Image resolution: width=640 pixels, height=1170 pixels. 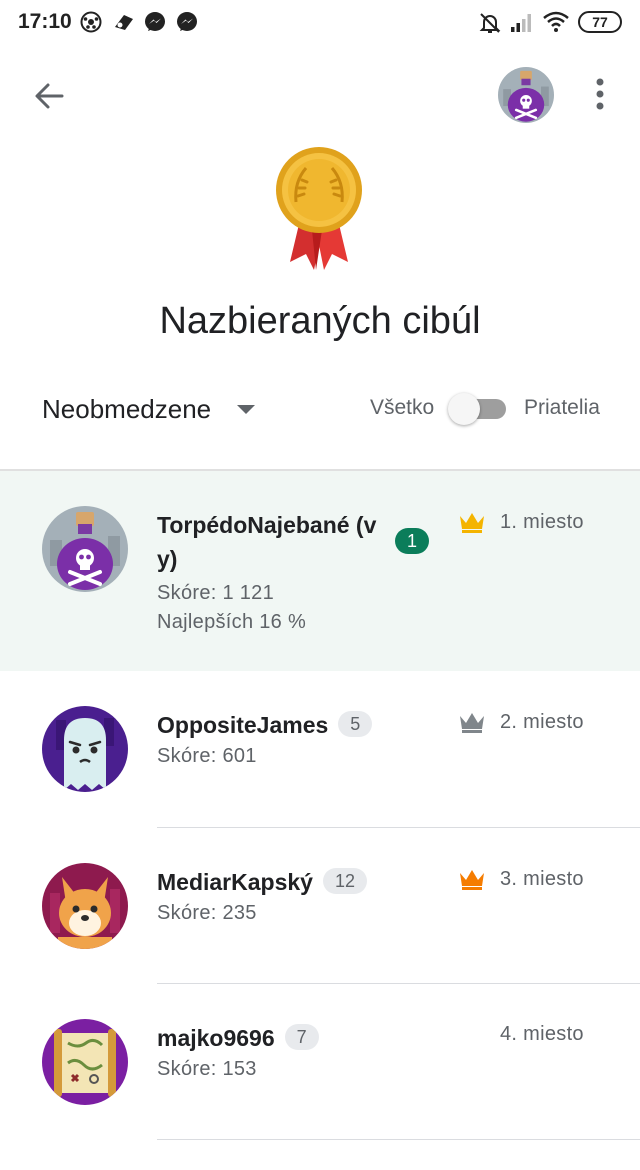 I want to click on percentile-text: Najlepších 16 %, so click(x=232, y=622).